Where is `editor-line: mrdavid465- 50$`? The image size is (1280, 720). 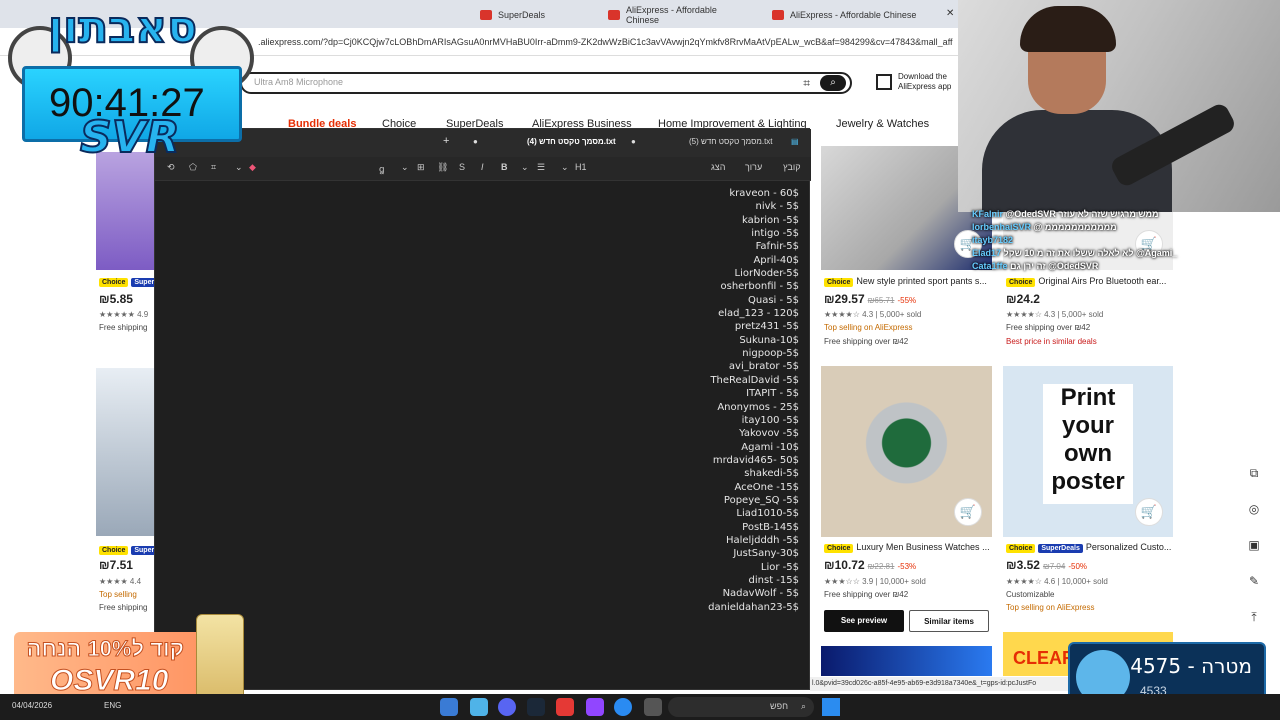 editor-line: mrdavid465- 50$ is located at coordinates (649, 460).